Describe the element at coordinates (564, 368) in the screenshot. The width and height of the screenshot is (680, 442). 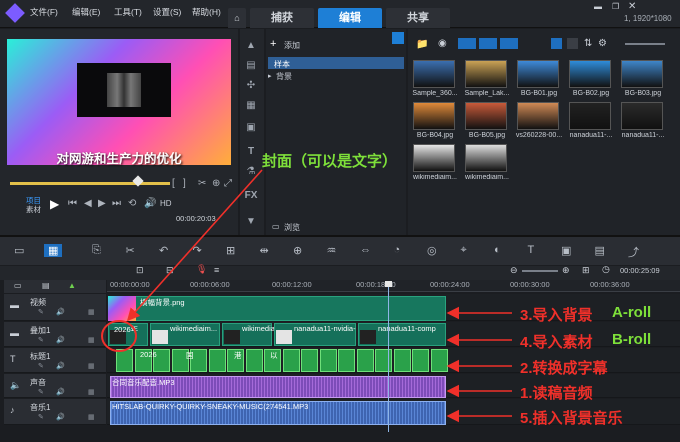
I see `subtitle-annotation: 2.转换成字幕` at that location.